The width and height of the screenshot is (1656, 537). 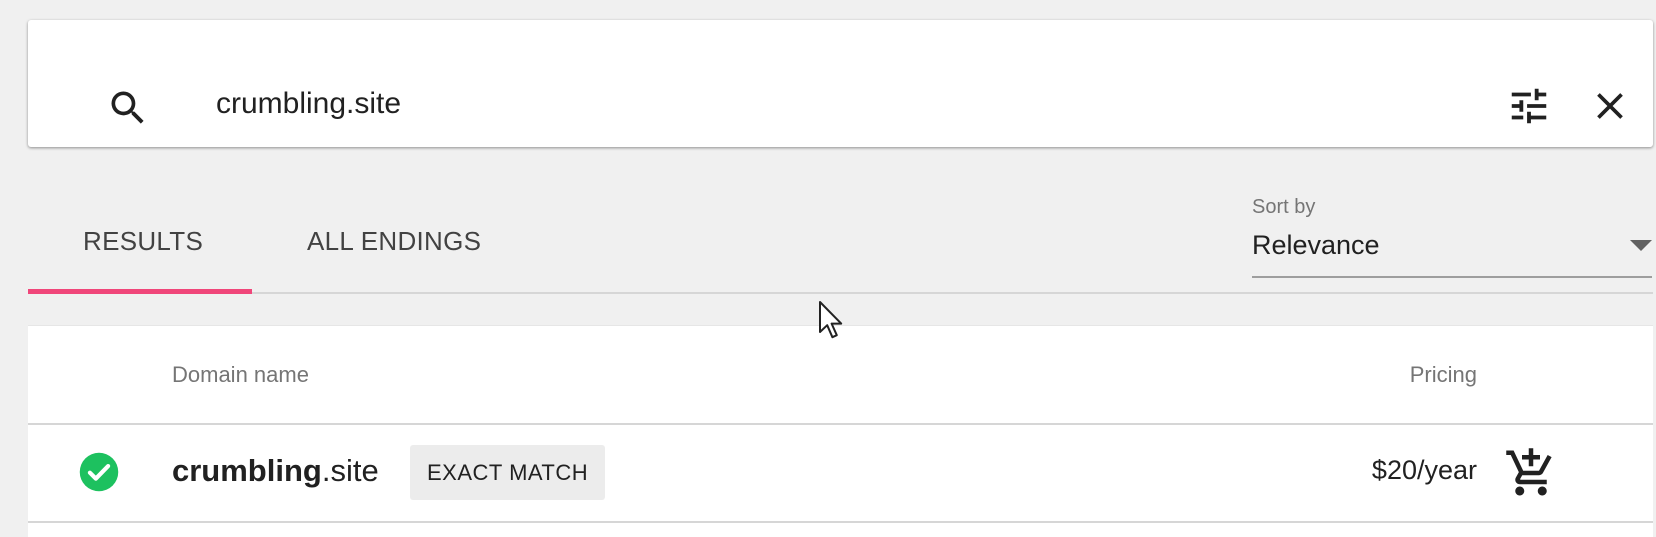 What do you see at coordinates (508, 472) in the screenshot?
I see `exact-match-badge: EXACT MATCH` at bounding box center [508, 472].